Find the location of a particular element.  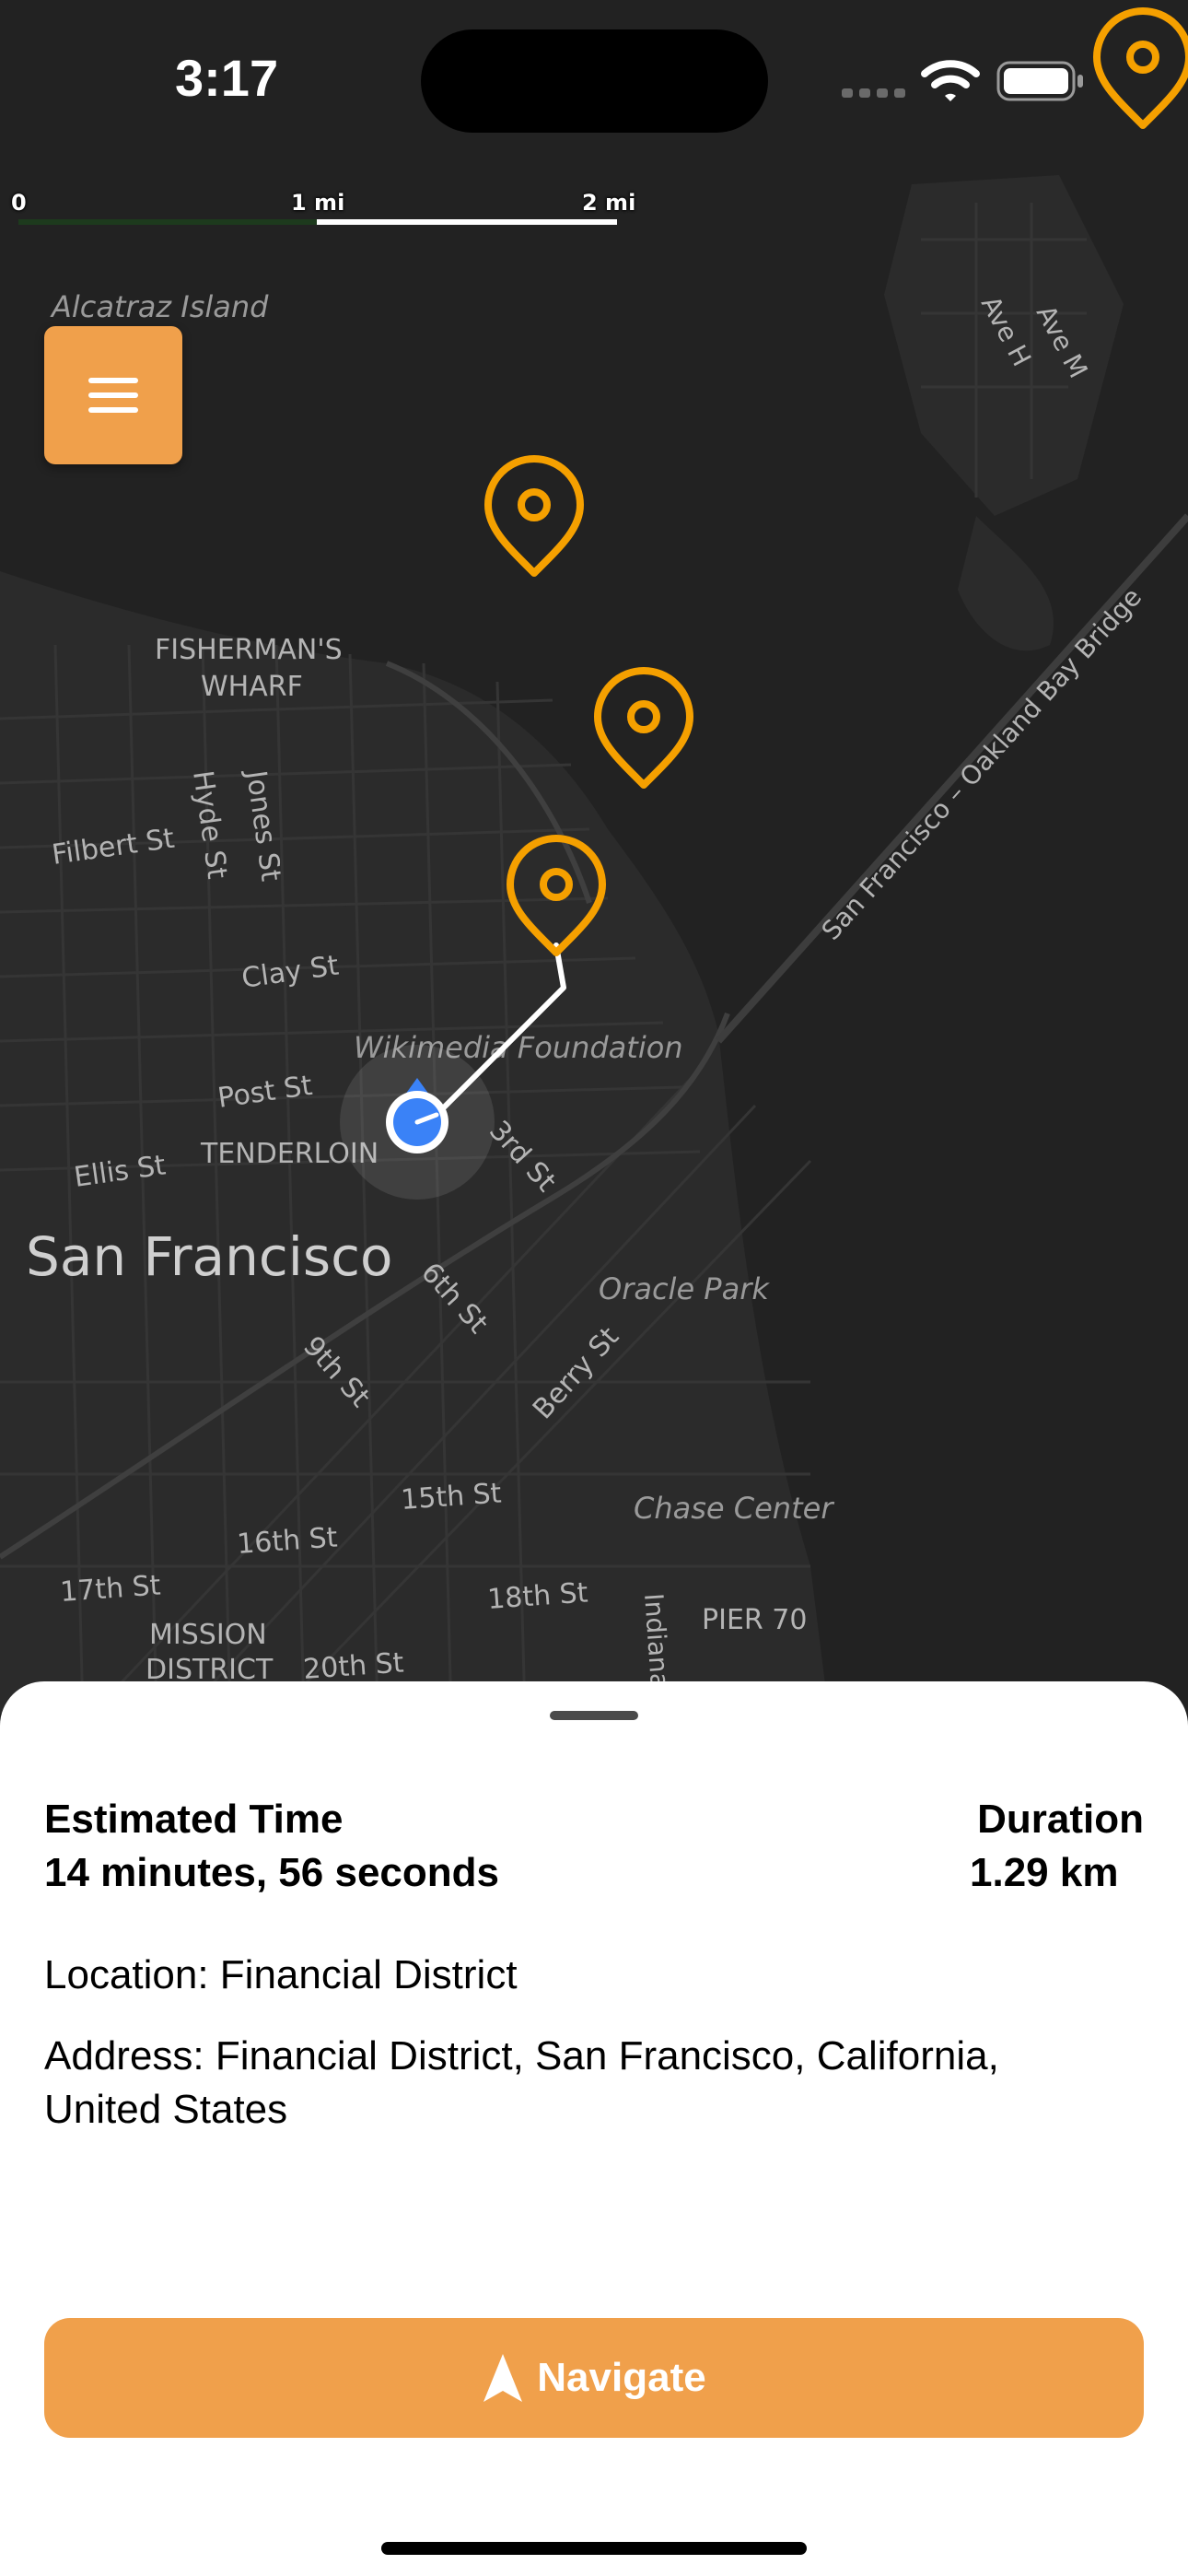

navigate-button-label: Navigate is located at coordinates (621, 2377).